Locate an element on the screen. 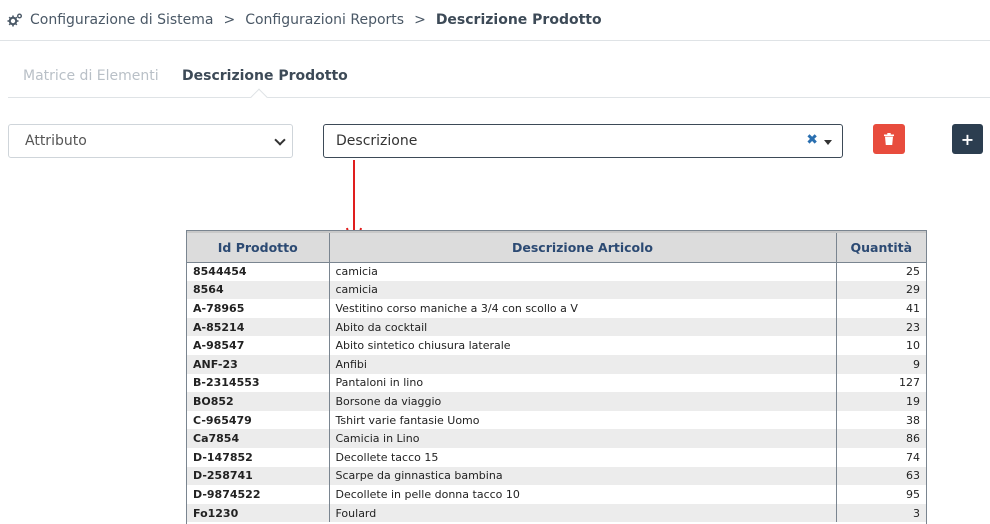 This screenshot has height=524, width=990. table-row: 8564 camicia 29 is located at coordinates (556, 290).